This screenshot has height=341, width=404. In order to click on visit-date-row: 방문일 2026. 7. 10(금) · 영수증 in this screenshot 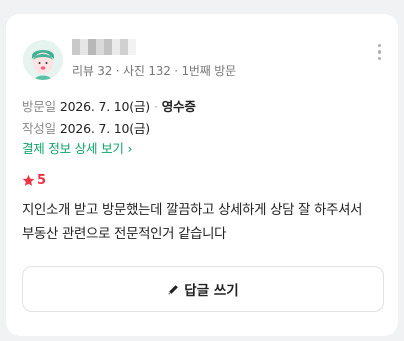, I will do `click(109, 106)`.